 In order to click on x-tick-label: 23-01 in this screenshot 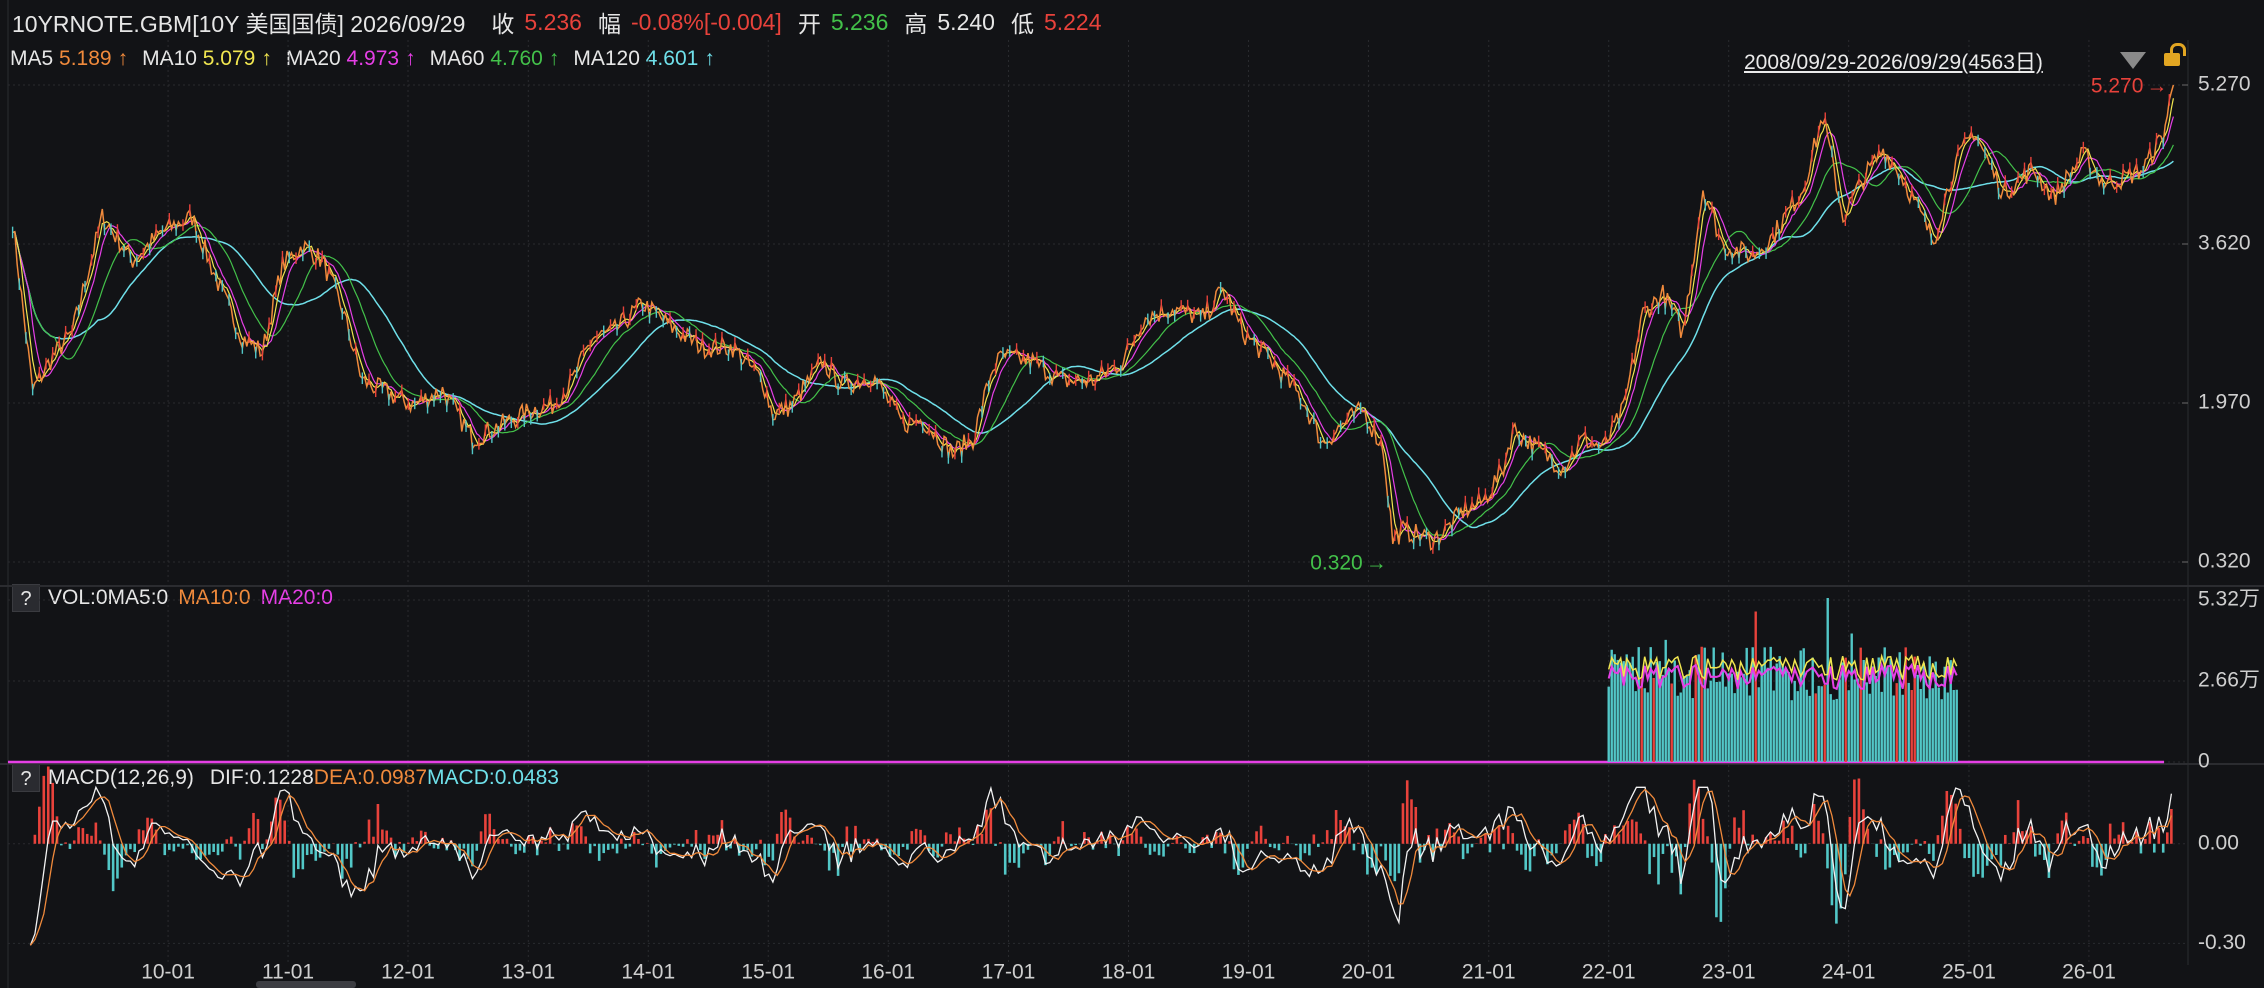, I will do `click(1729, 972)`.